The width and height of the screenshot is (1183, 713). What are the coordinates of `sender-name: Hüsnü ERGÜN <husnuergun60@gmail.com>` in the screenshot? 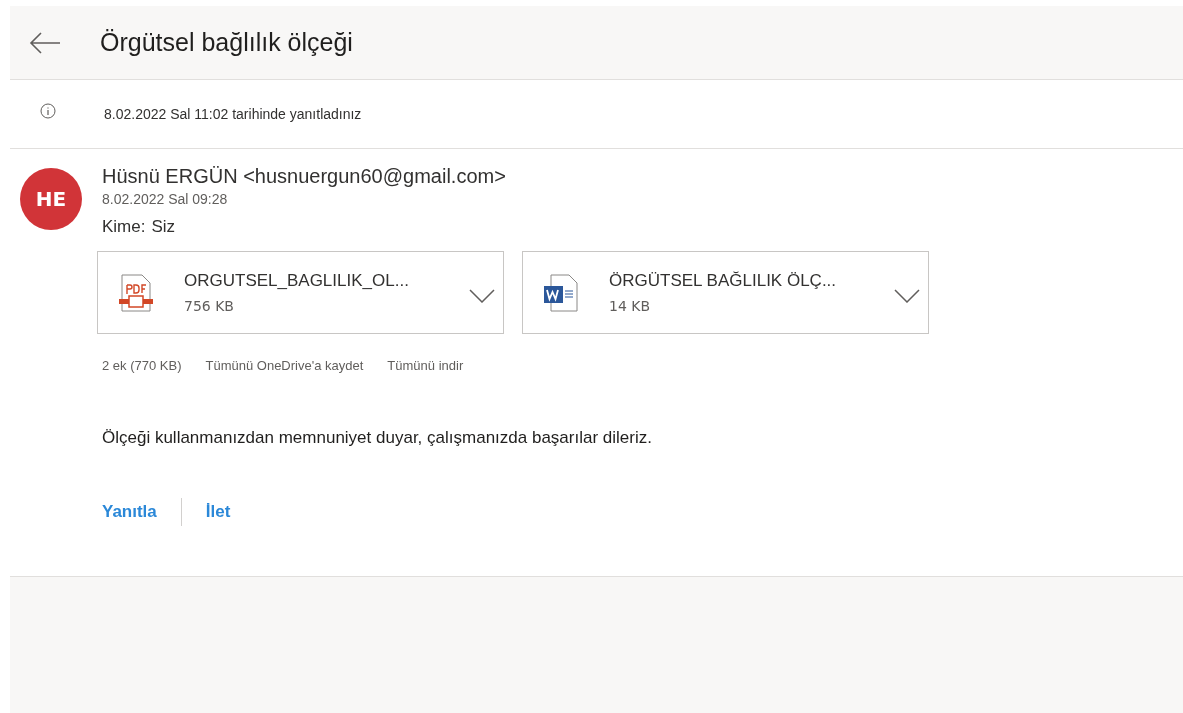 It's located at (304, 176).